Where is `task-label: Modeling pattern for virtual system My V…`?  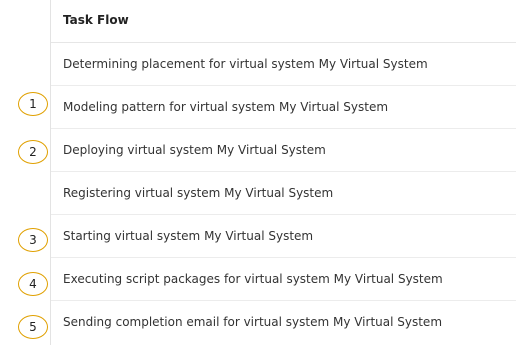 task-label: Modeling pattern for virtual system My V… is located at coordinates (226, 107).